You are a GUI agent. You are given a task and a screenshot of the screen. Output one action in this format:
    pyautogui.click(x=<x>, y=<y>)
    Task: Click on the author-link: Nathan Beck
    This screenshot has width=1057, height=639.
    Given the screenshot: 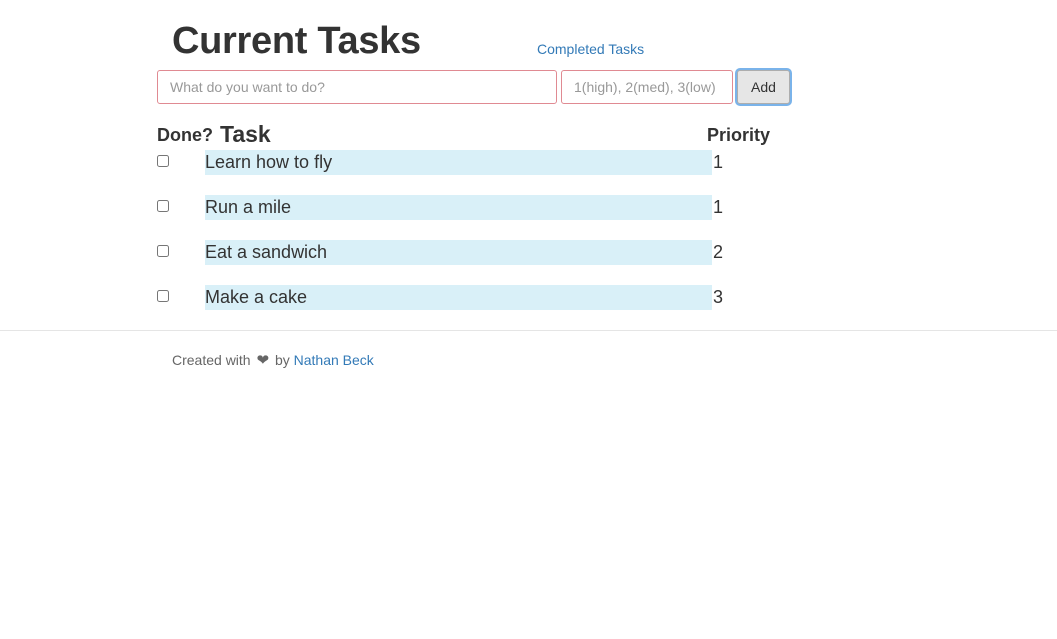 What is the action you would take?
    pyautogui.click(x=334, y=360)
    